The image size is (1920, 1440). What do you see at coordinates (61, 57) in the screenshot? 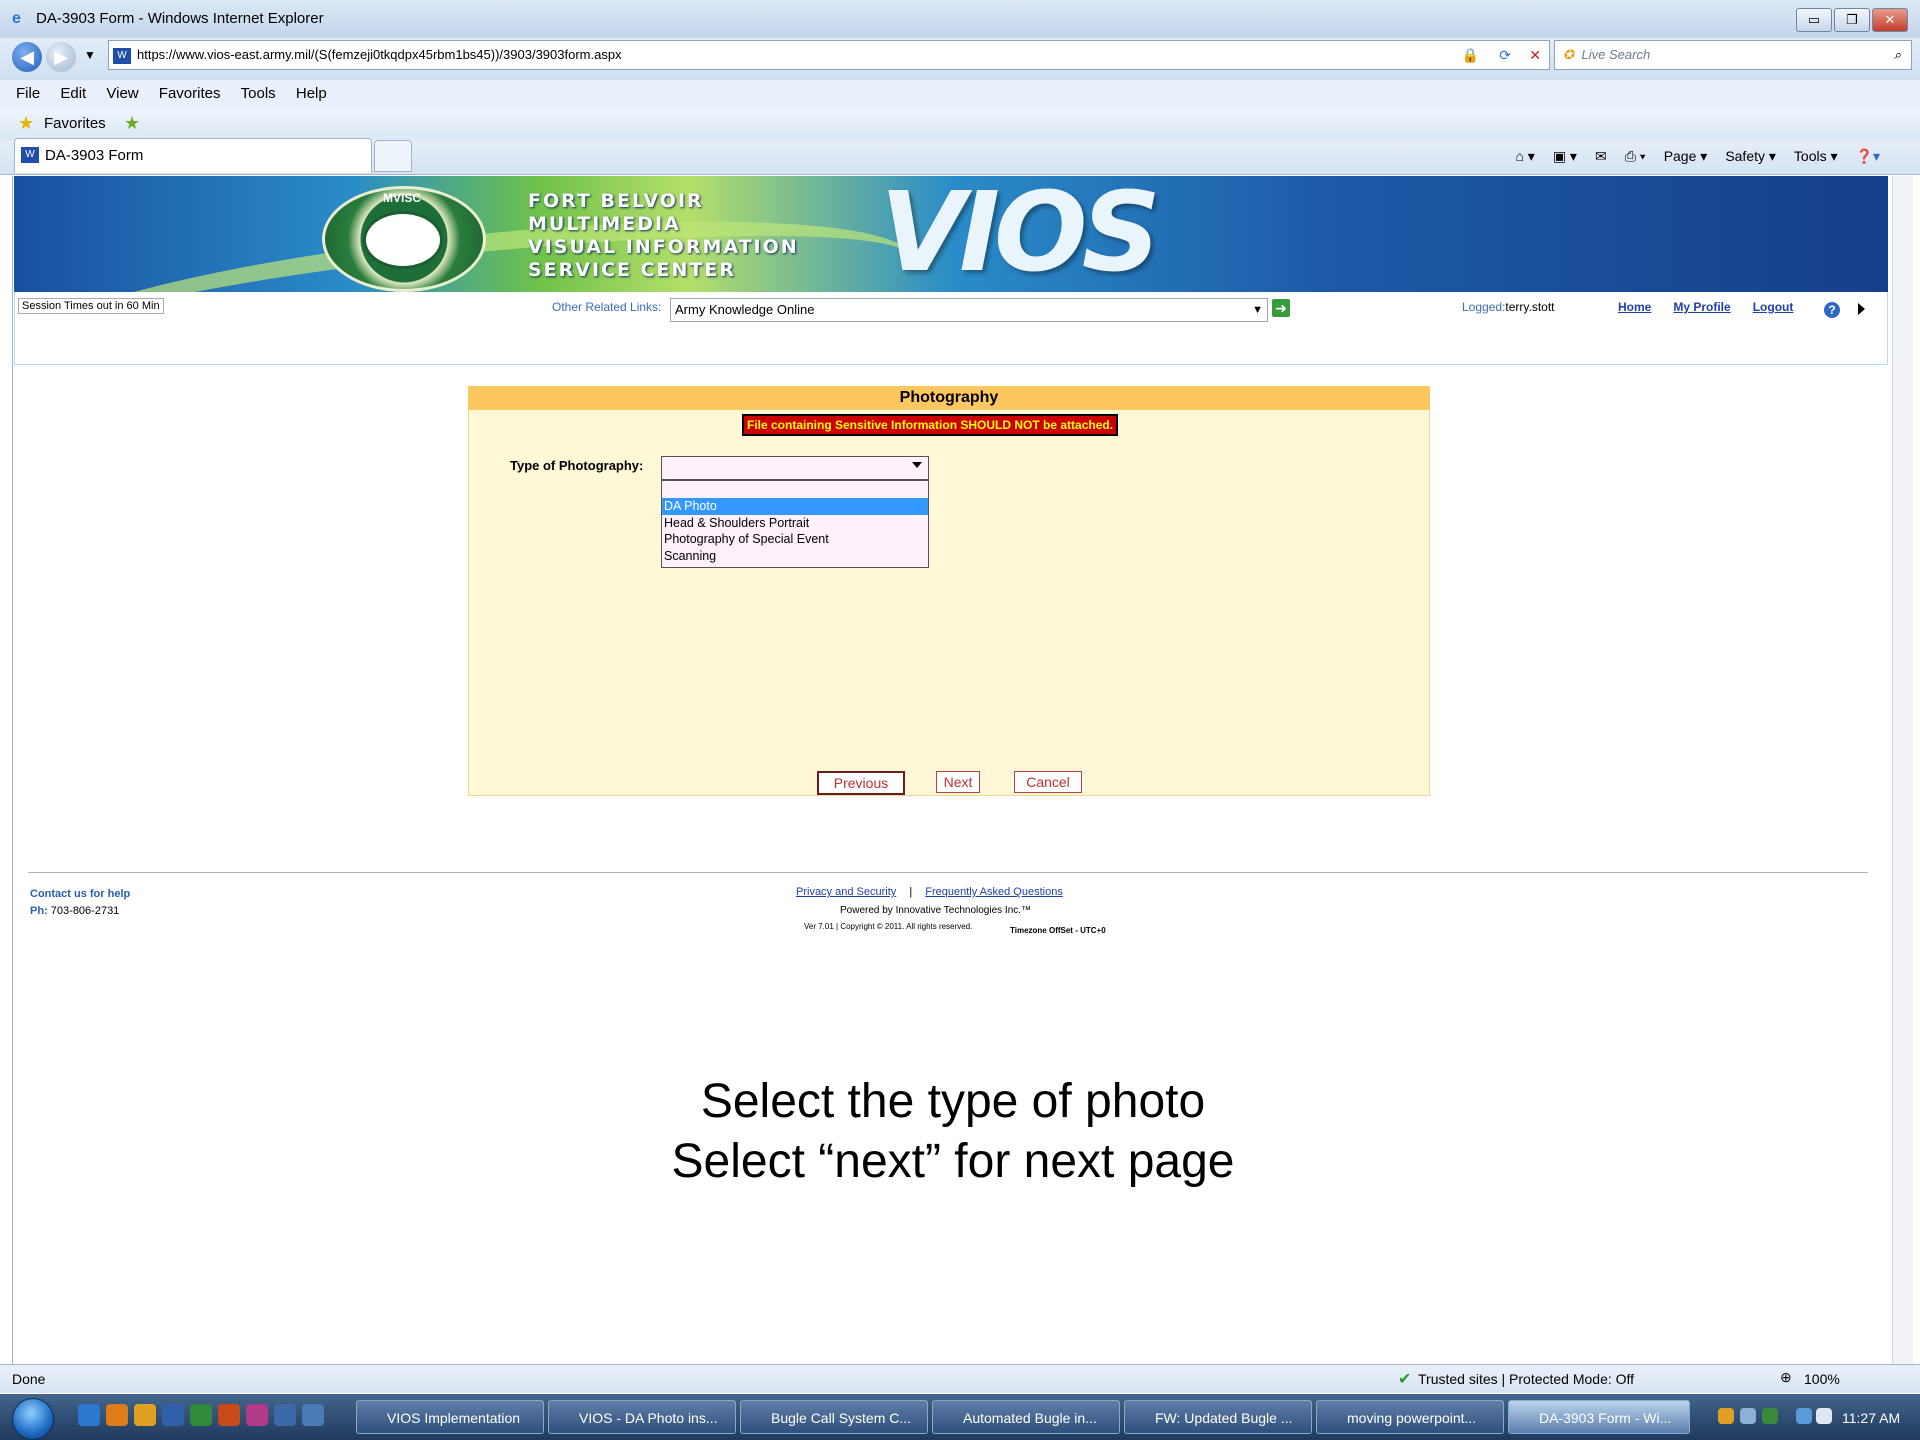
I see `forward-button: ▶` at bounding box center [61, 57].